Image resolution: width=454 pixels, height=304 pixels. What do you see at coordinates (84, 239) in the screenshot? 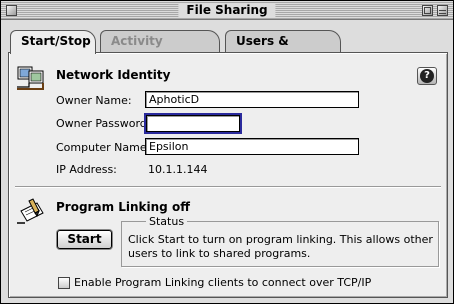
I see `start-button: Start` at bounding box center [84, 239].